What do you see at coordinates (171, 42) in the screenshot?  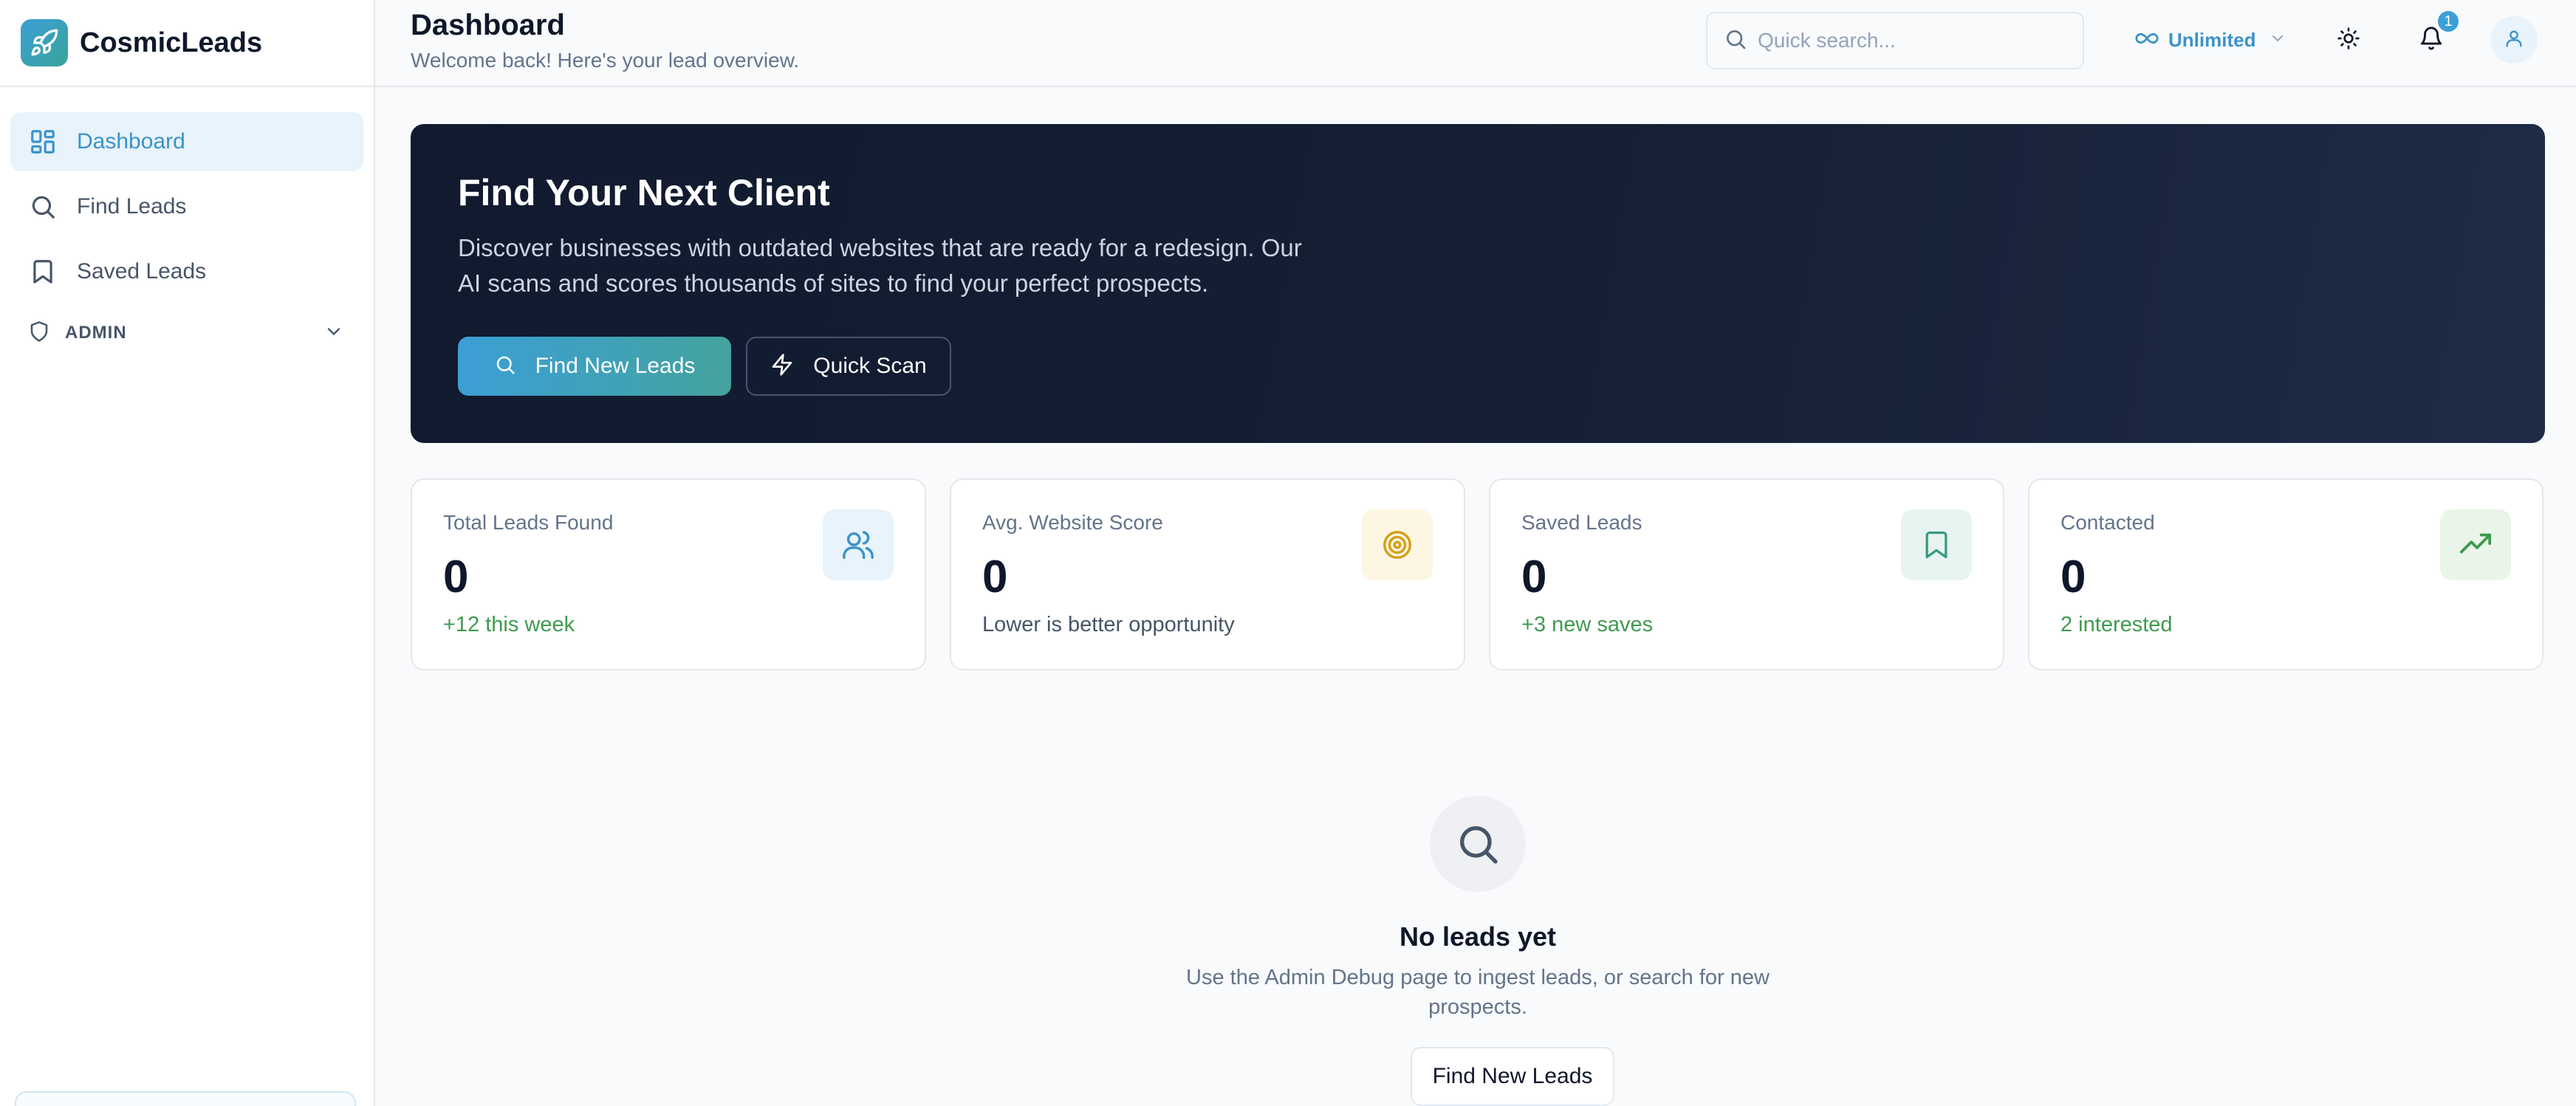 I see `brand-name: CosmicLeads` at bounding box center [171, 42].